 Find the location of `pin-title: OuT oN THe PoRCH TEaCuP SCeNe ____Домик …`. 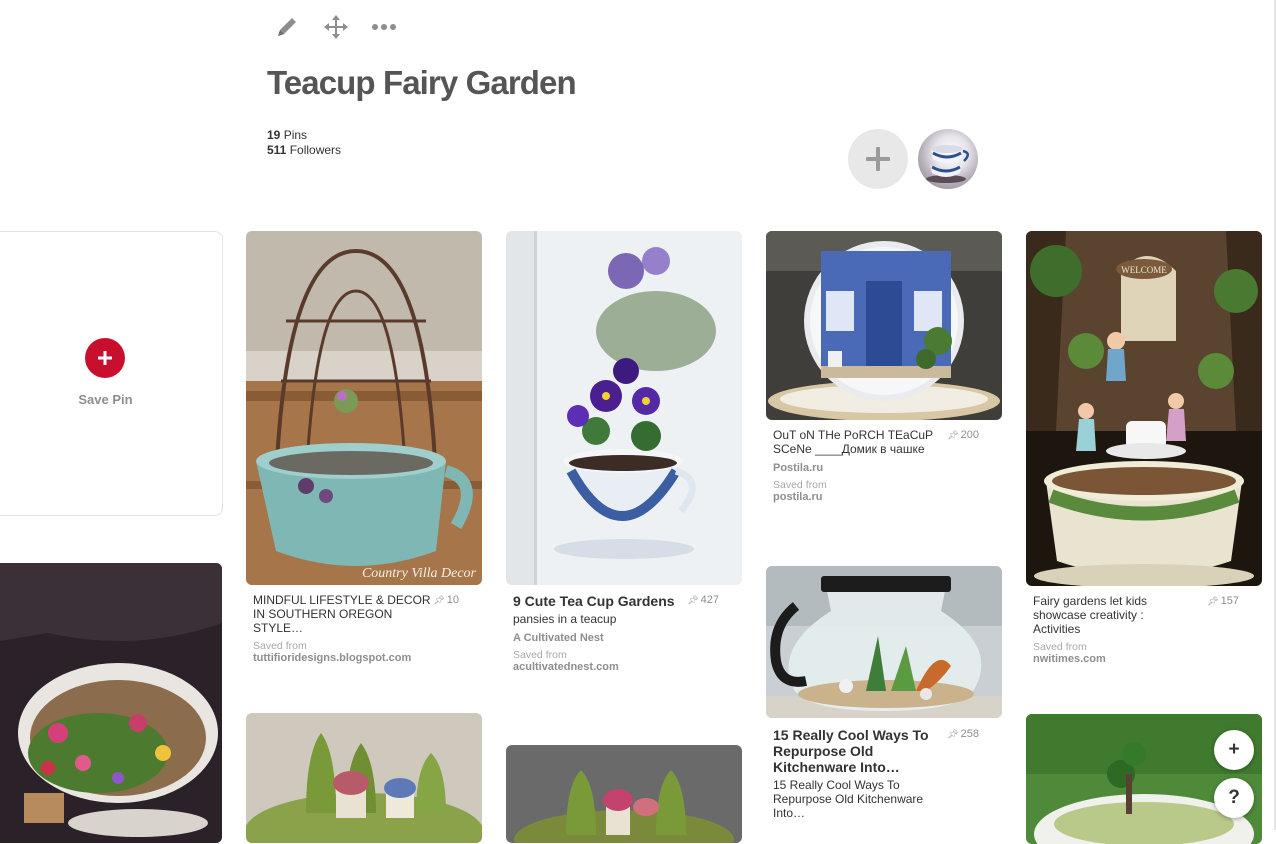

pin-title: OuT oN THe PoRCH TEaCuP SCeNe ____Домик … is located at coordinates (863, 442).